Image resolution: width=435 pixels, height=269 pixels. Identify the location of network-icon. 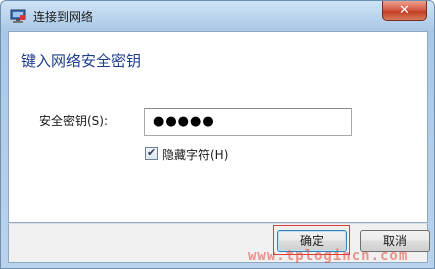
(18, 16).